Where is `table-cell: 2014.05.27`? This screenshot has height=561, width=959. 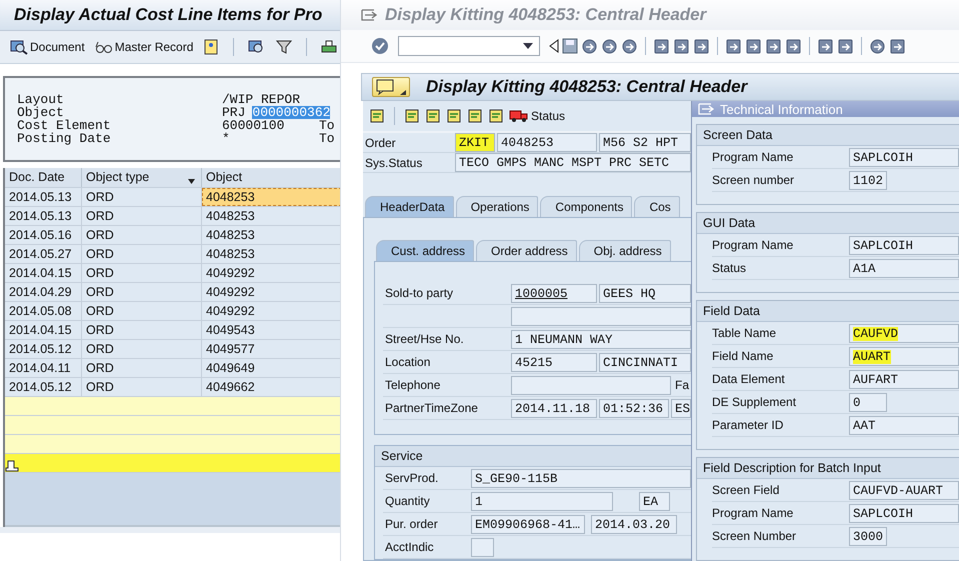 table-cell: 2014.05.27 is located at coordinates (43, 254).